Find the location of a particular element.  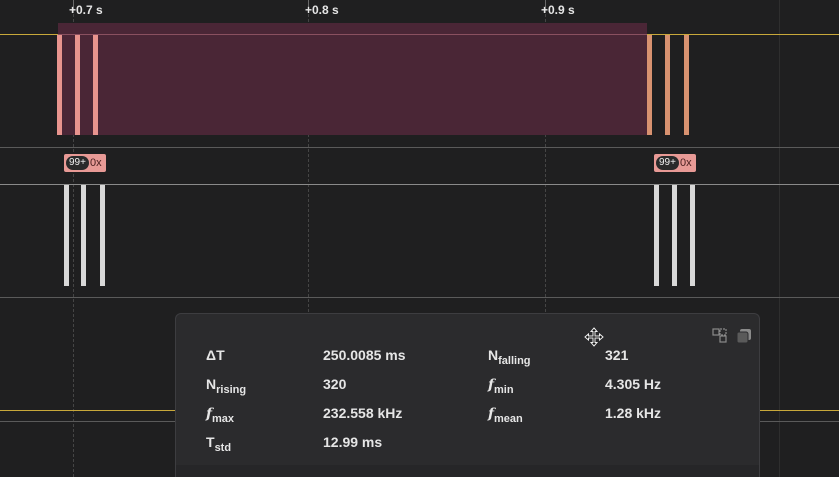

measurement-value-f-min: 4.305 Hz is located at coordinates (633, 384).